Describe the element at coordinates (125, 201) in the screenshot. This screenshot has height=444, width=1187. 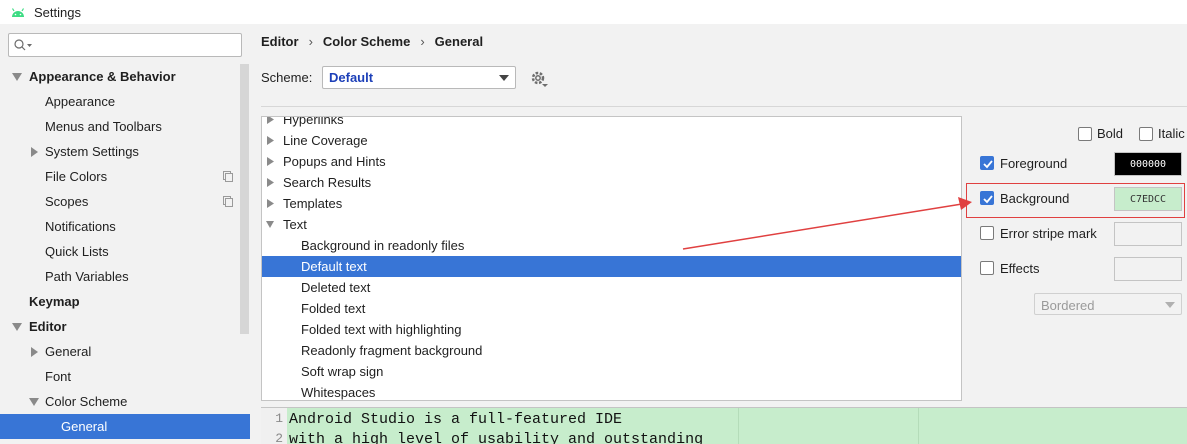
I see `sidebar-item: Scopes` at that location.